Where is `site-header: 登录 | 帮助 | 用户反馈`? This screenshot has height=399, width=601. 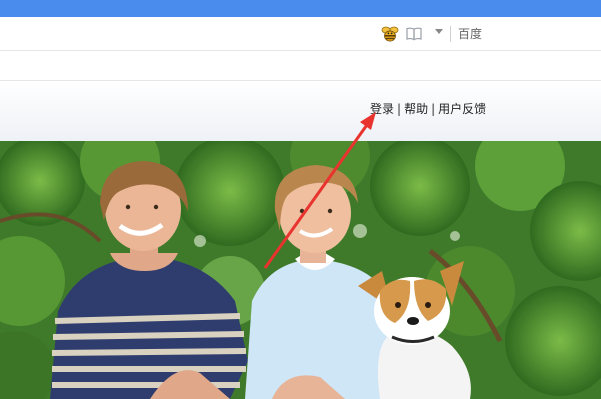
site-header: 登录 | 帮助 | 用户反馈 is located at coordinates (300, 111).